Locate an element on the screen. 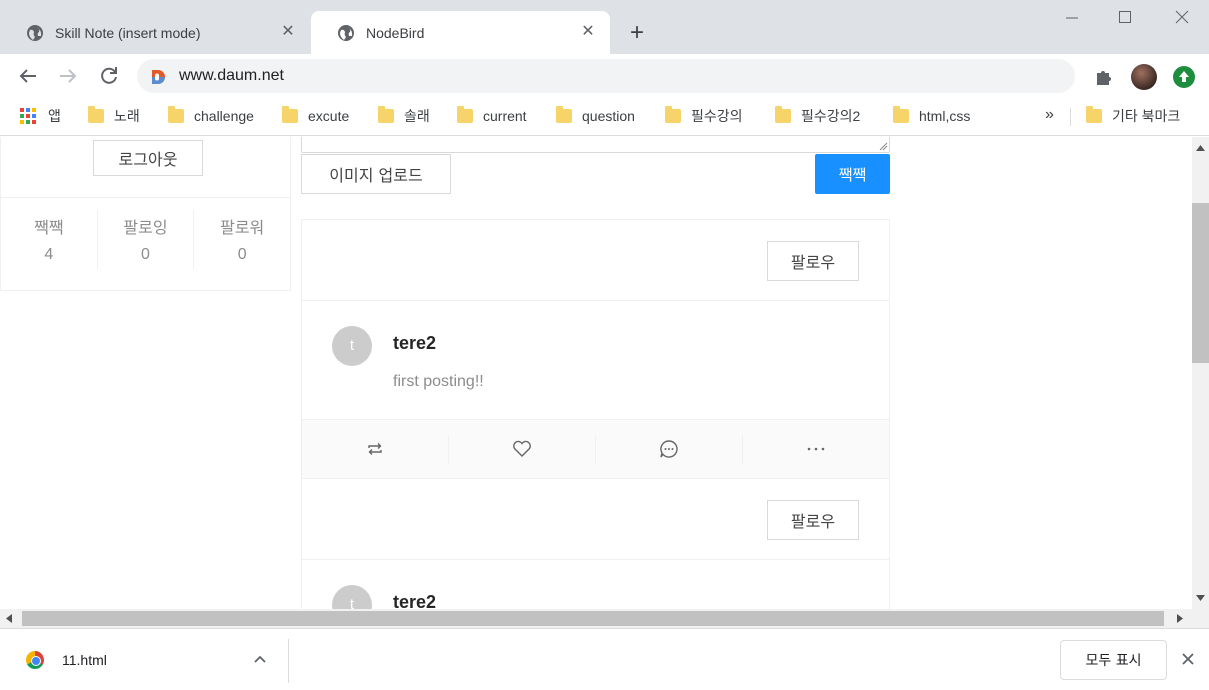  bookmark-label: html,css is located at coordinates (945, 116).